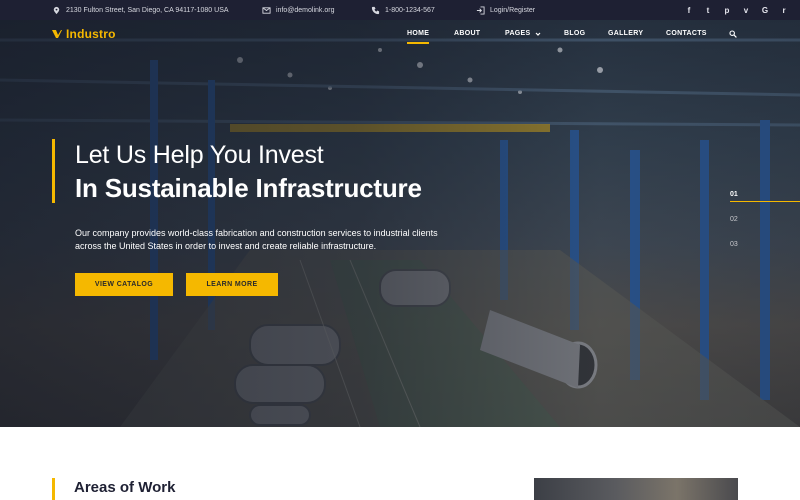 The height and width of the screenshot is (500, 800). Describe the element at coordinates (765, 10) in the screenshot. I see `google-icon: G` at that location.